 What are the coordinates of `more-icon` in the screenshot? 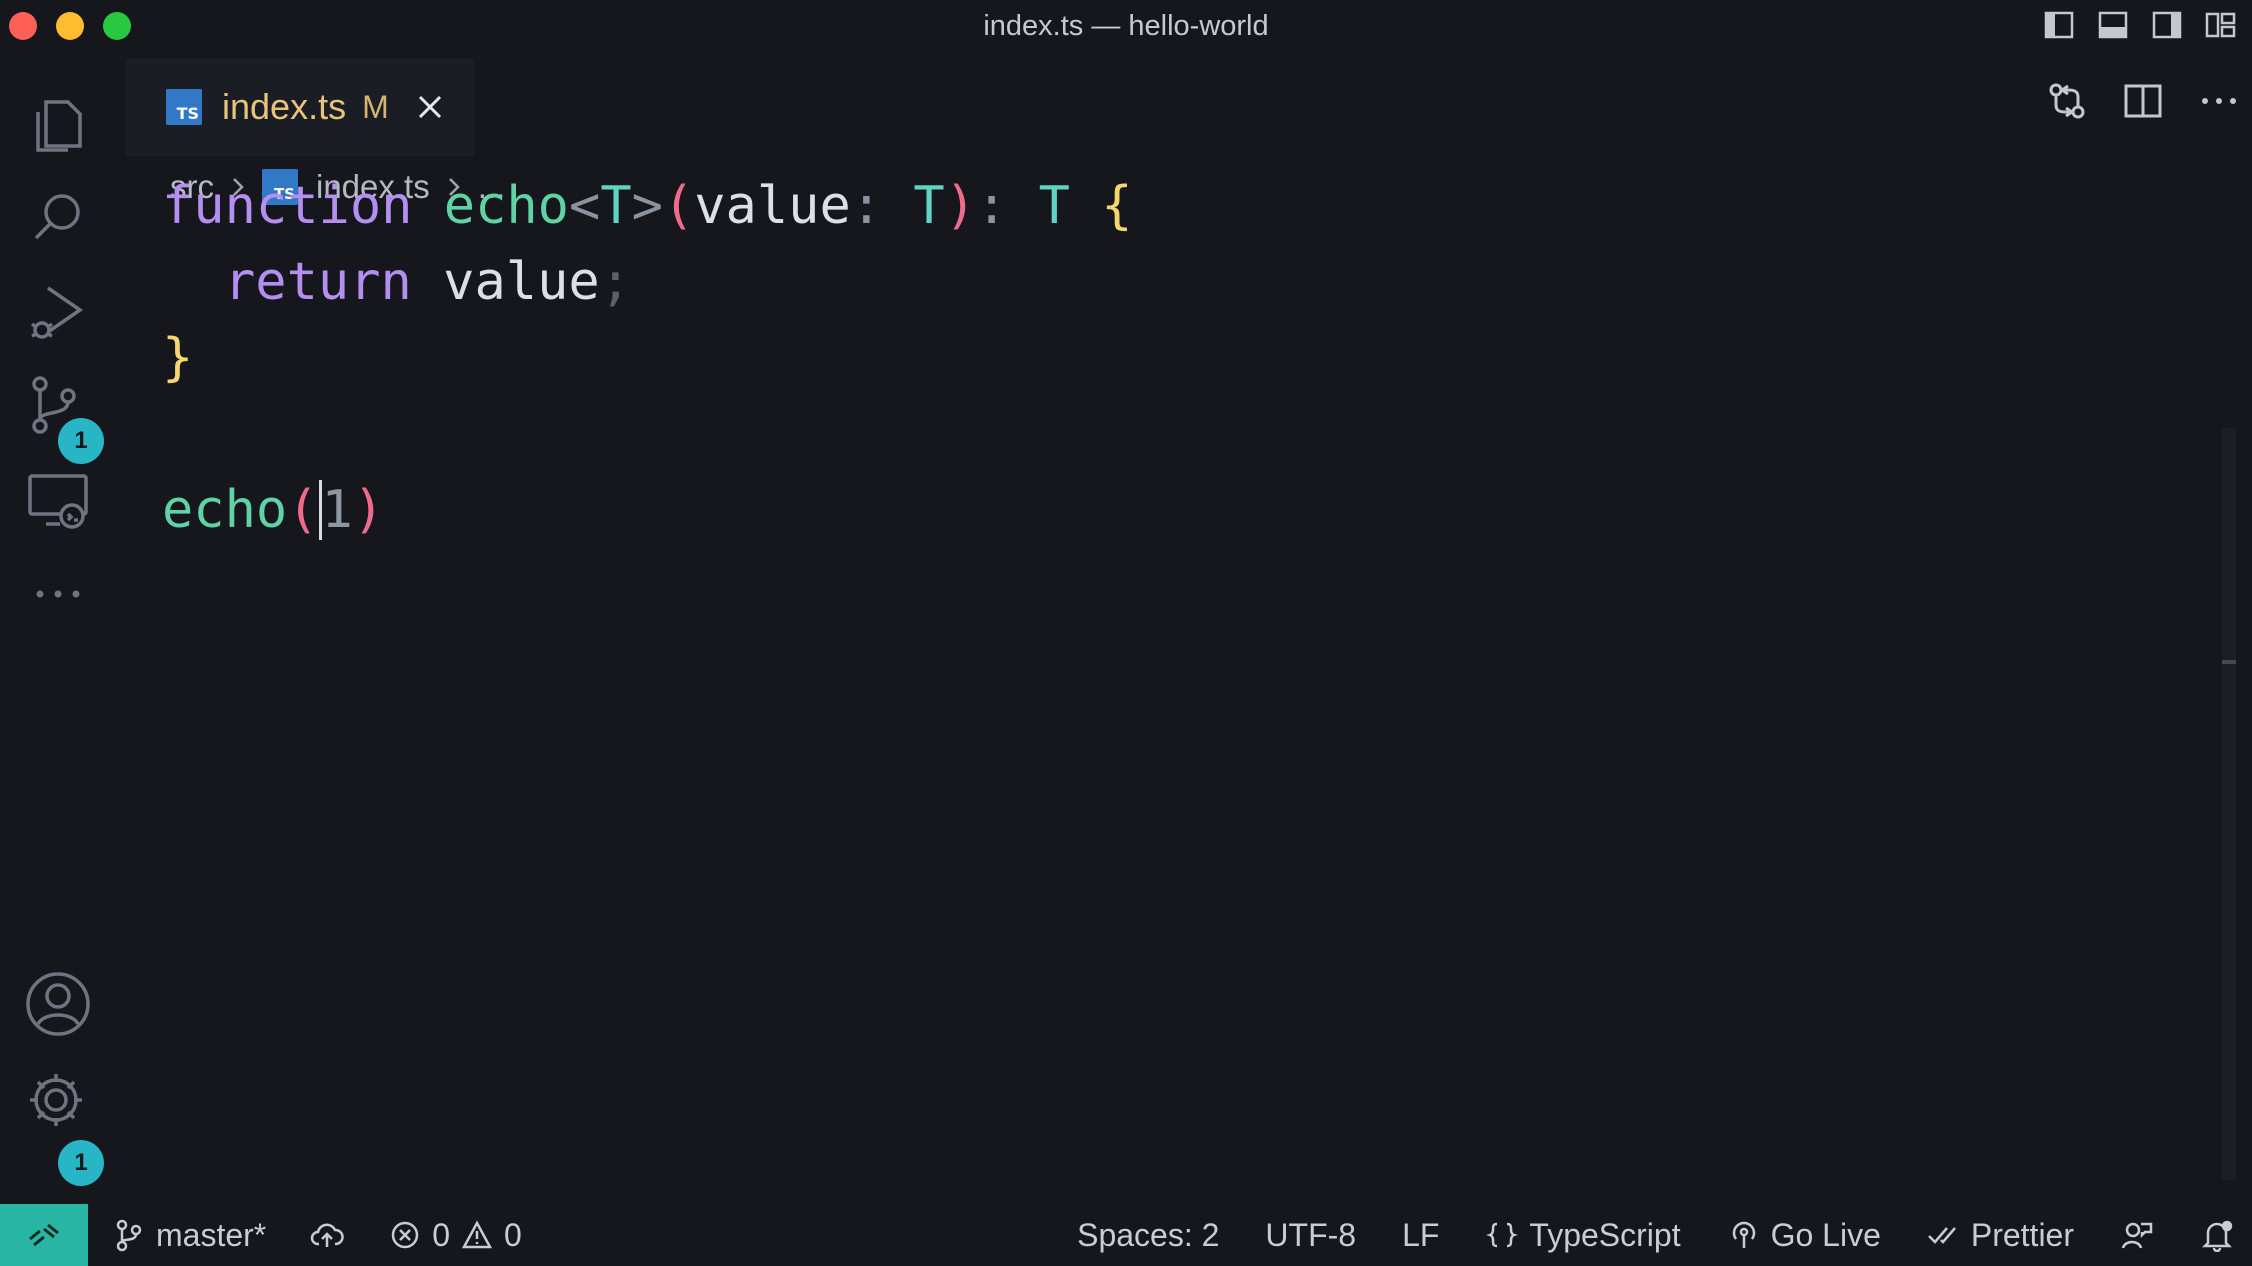 It's located at (58, 594).